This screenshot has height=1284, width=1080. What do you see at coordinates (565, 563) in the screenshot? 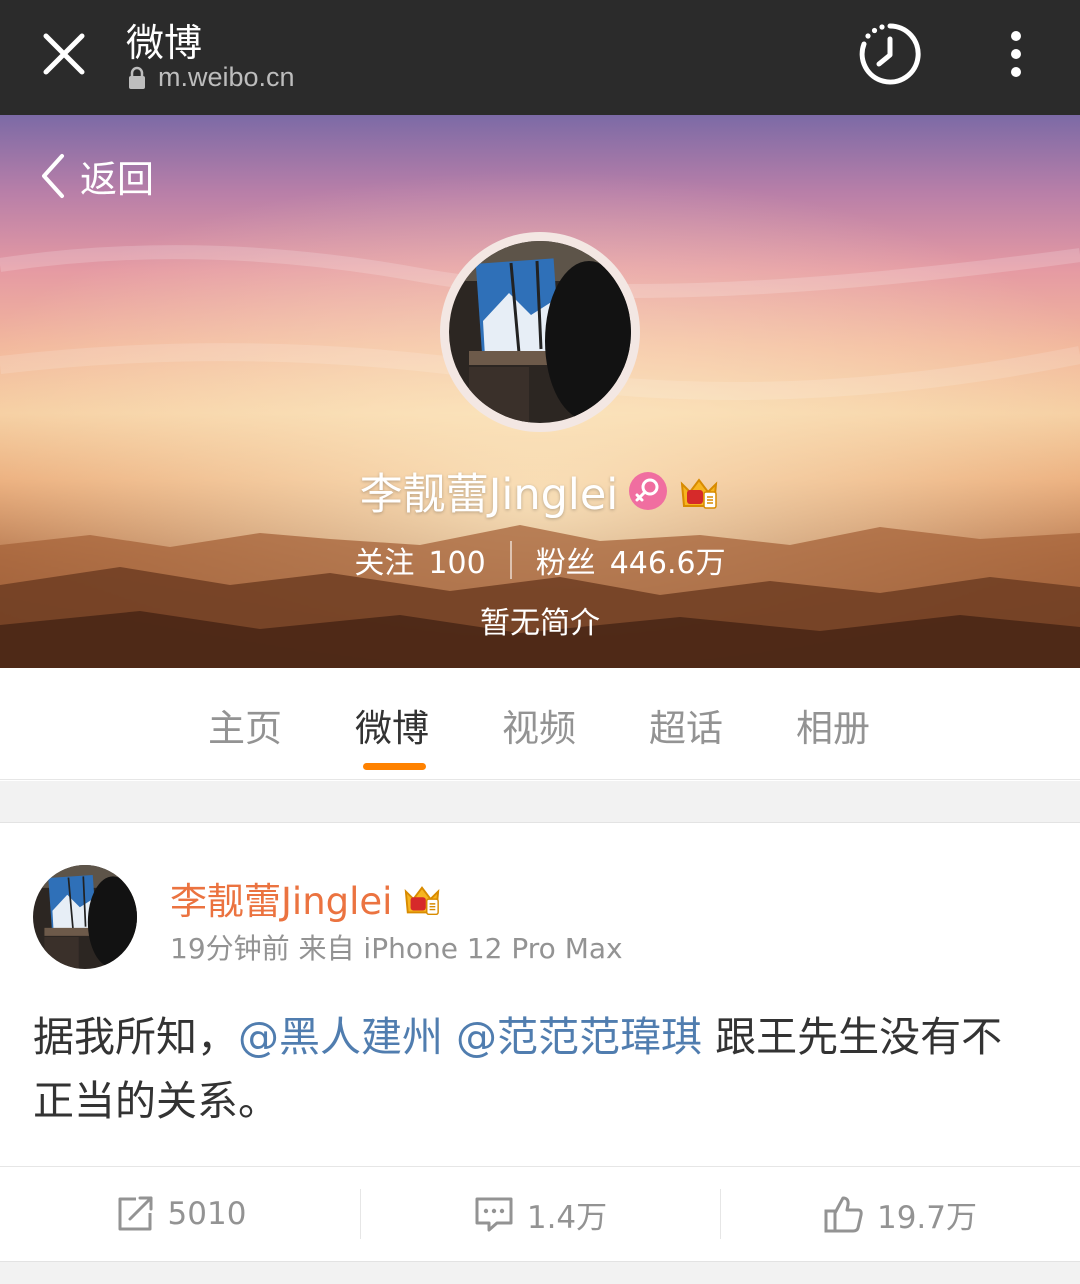
I see `followers-label: 粉丝` at bounding box center [565, 563].